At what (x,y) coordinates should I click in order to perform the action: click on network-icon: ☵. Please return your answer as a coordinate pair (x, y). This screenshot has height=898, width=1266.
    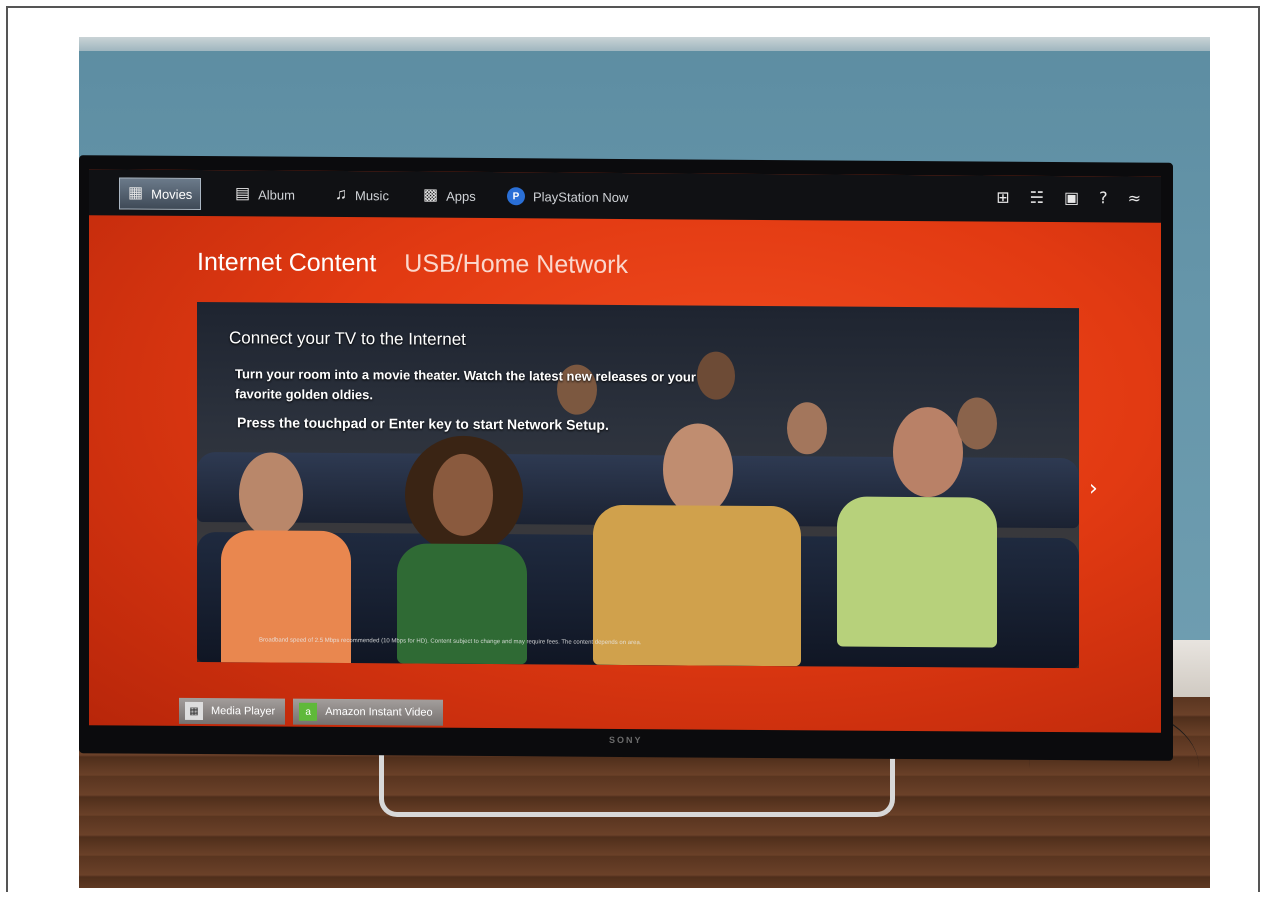
    Looking at the image, I should click on (1037, 197).